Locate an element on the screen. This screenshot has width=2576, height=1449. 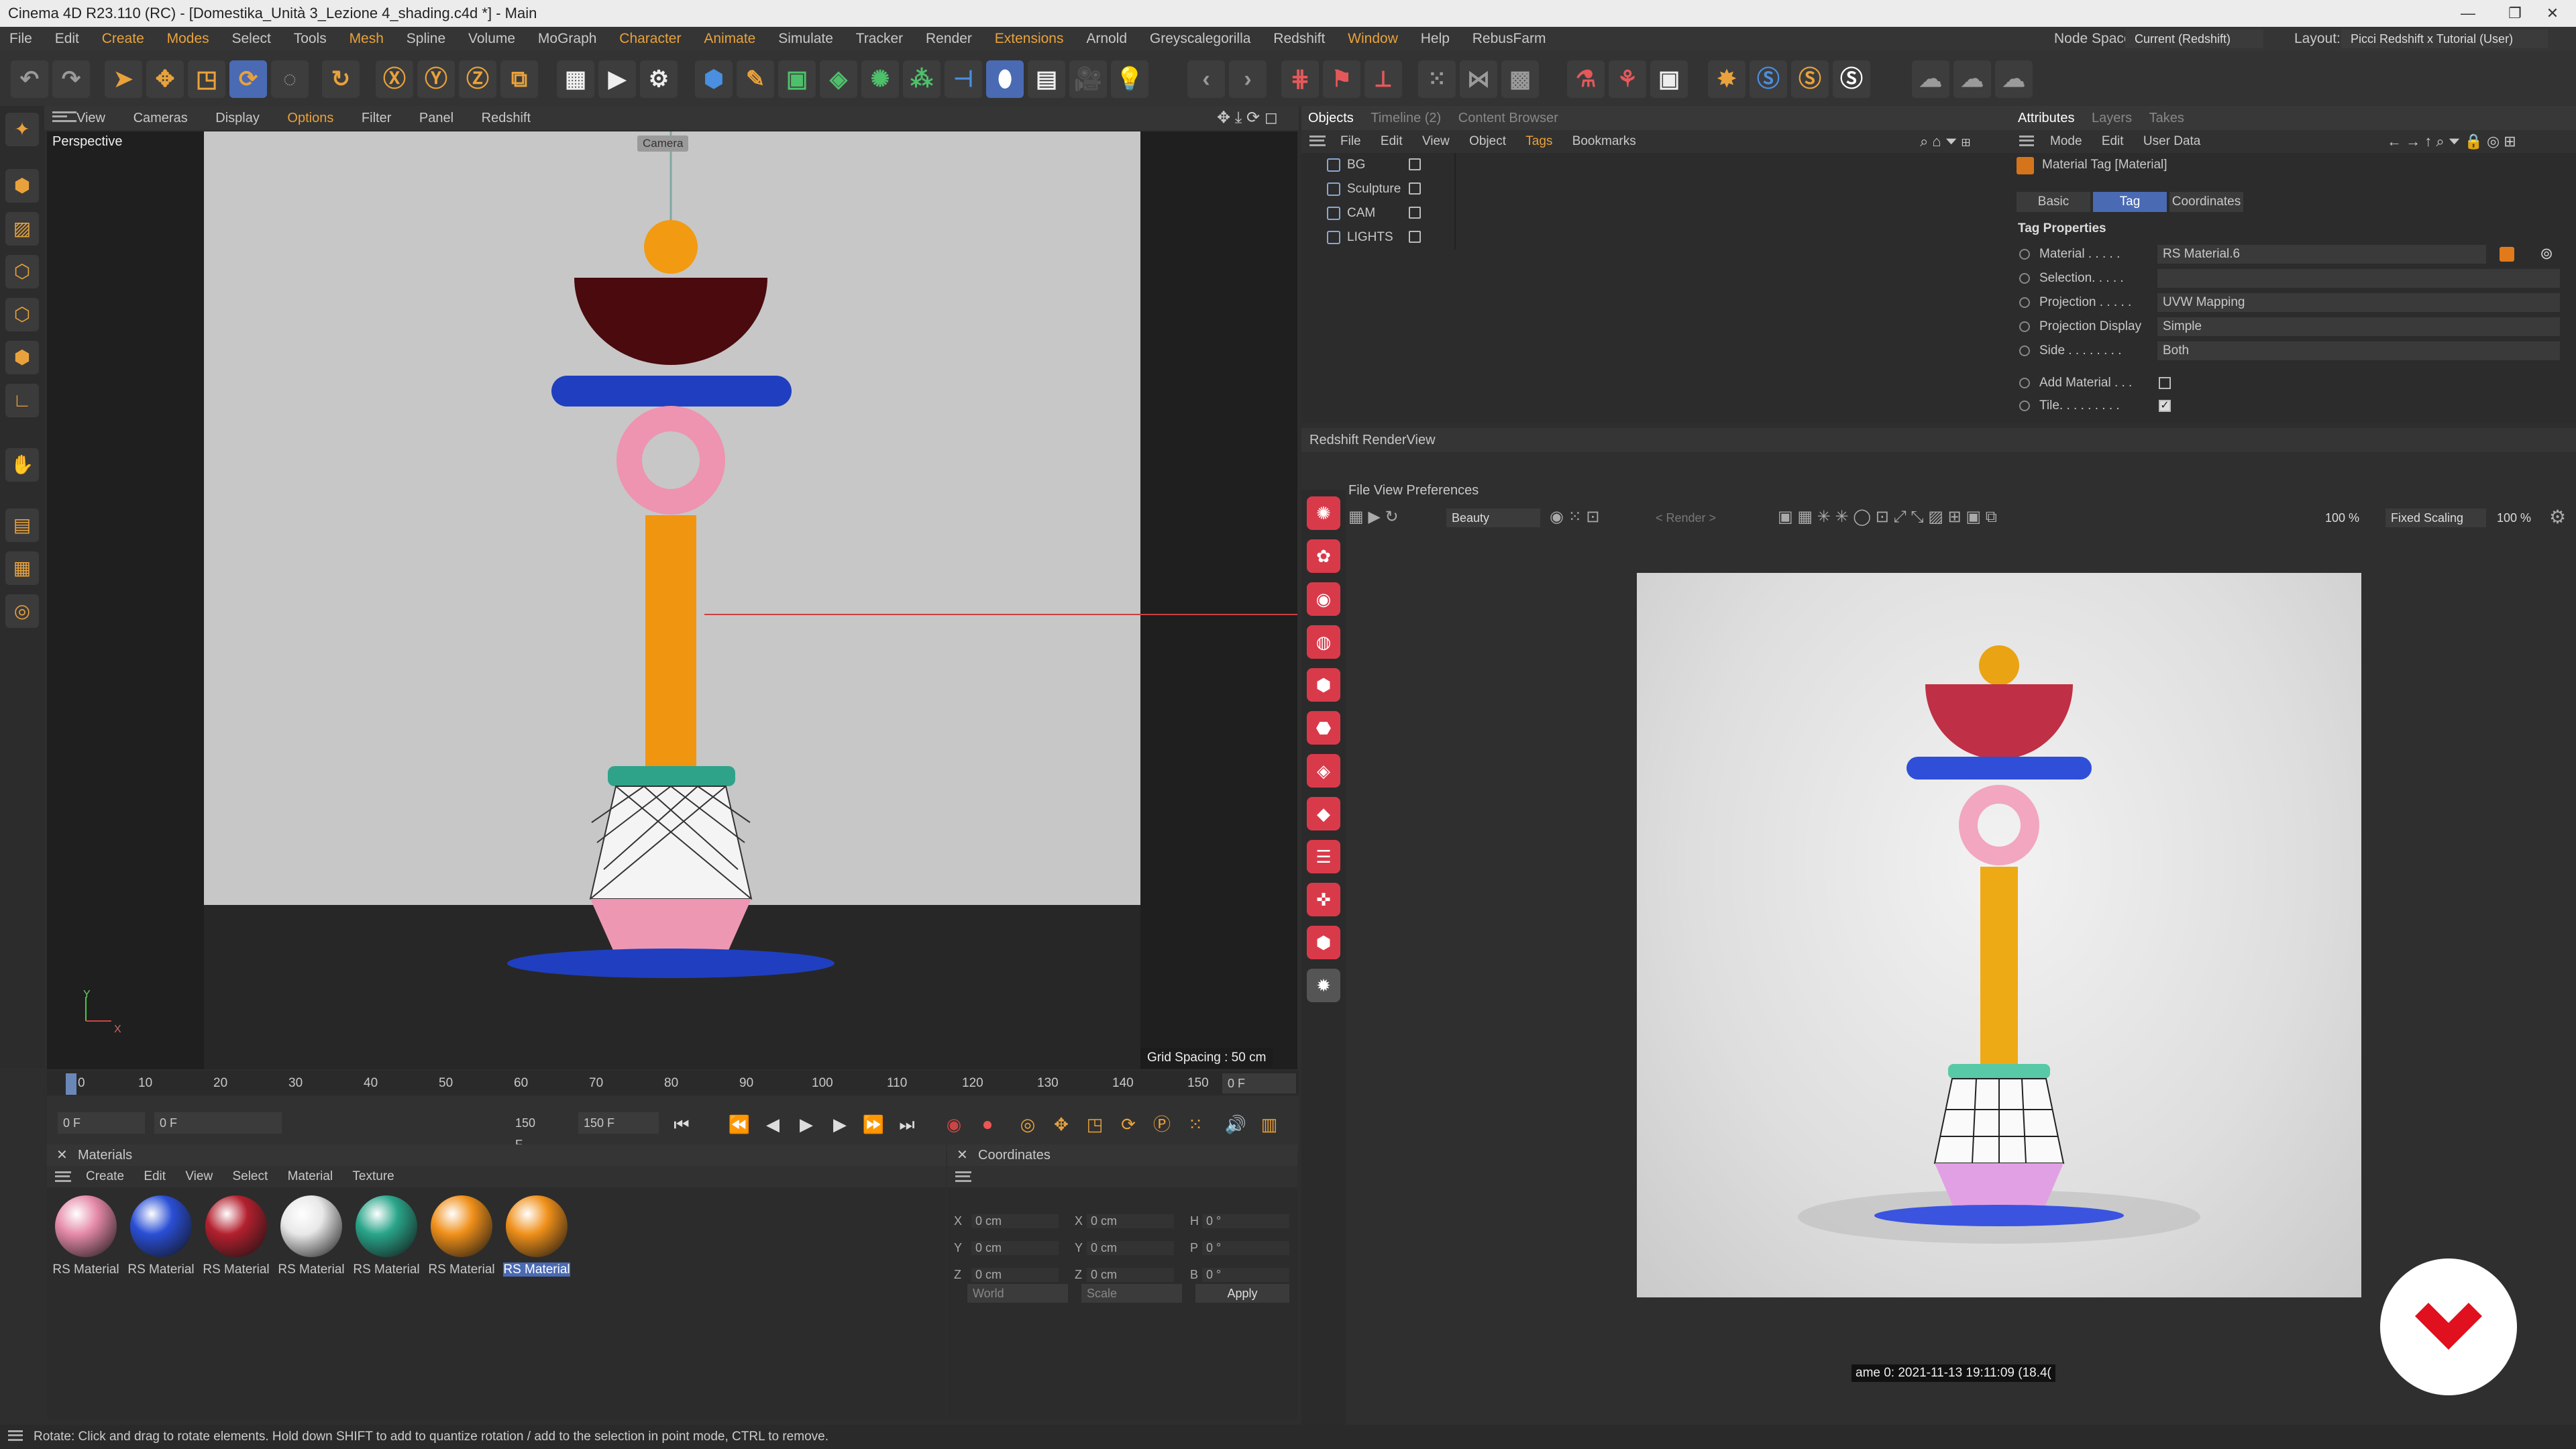
key-scale-icon: ◳ is located at coordinates (1095, 1124).